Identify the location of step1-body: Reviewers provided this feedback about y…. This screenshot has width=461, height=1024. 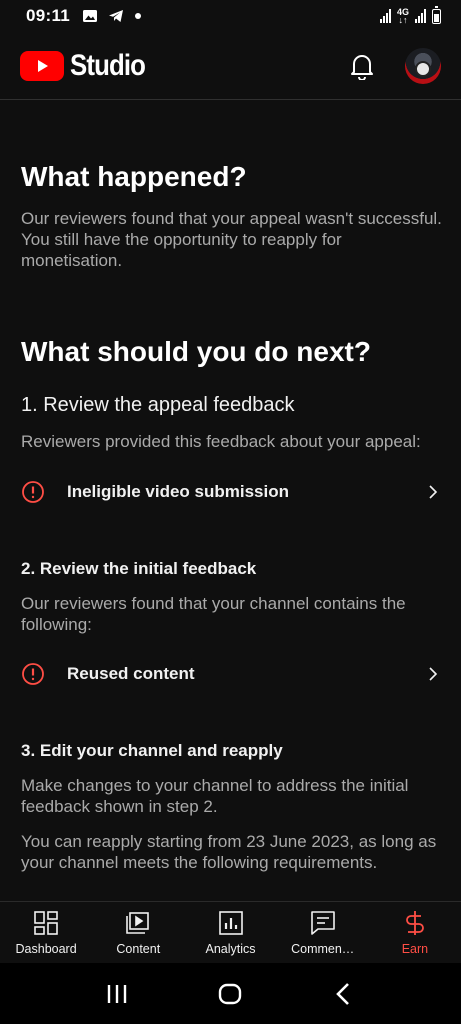
(221, 441).